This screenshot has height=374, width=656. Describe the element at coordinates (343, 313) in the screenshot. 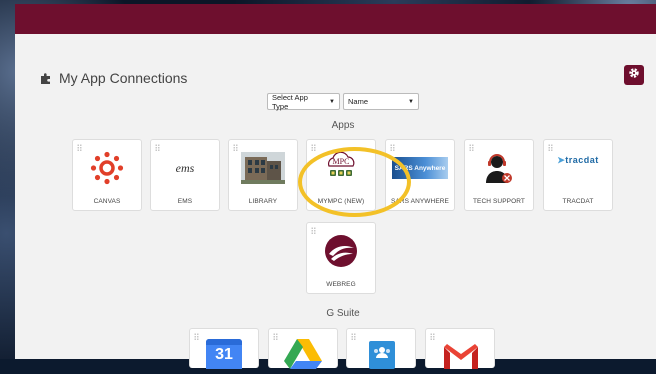

I see `section-title-g-suite: G Suite` at that location.